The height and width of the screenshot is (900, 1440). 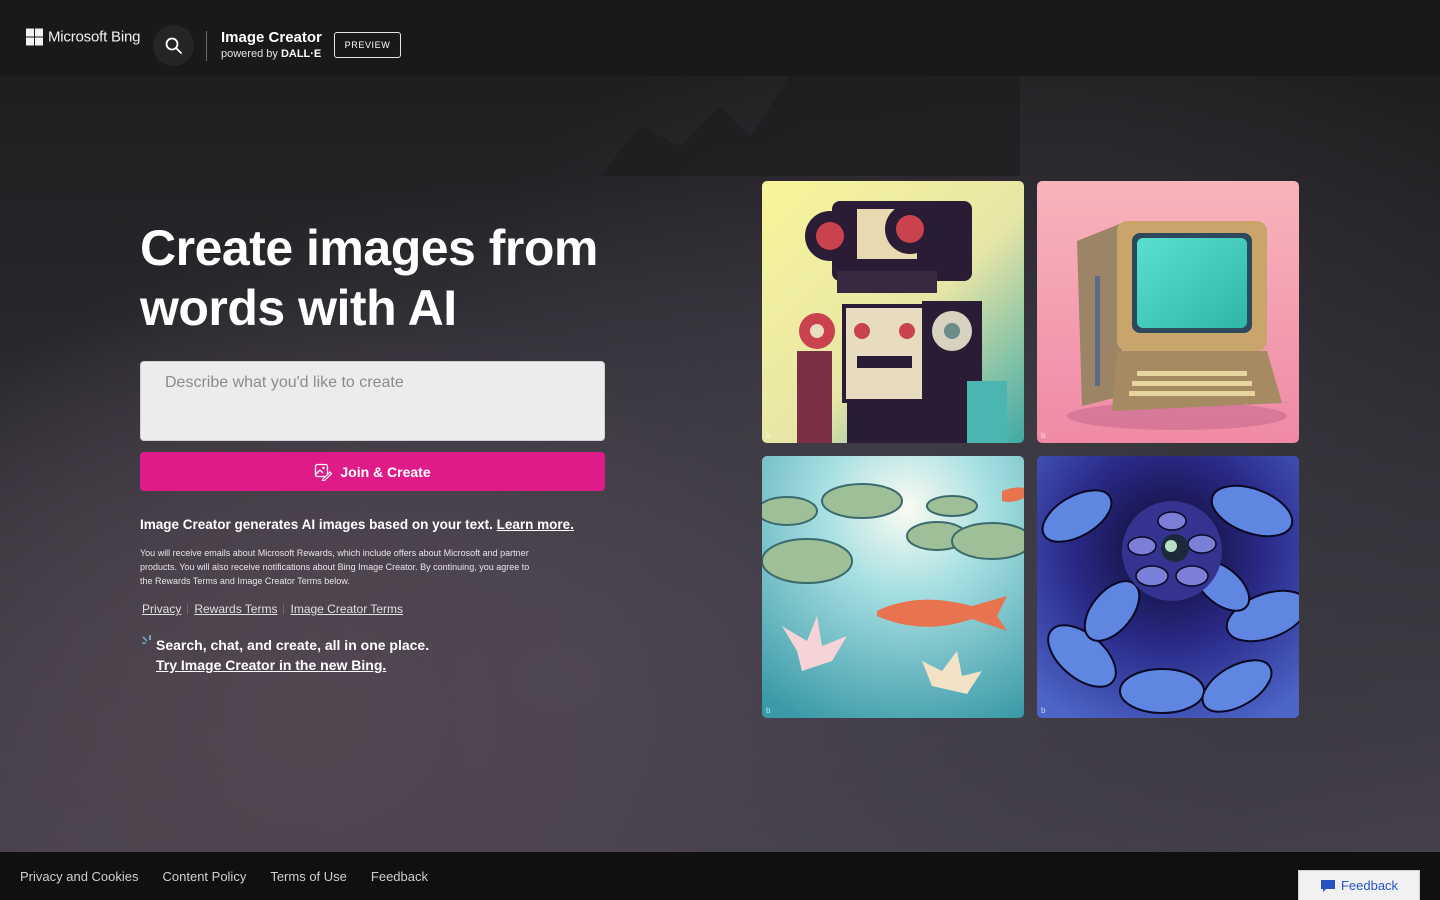 What do you see at coordinates (206, 46) in the screenshot?
I see `header-divider` at bounding box center [206, 46].